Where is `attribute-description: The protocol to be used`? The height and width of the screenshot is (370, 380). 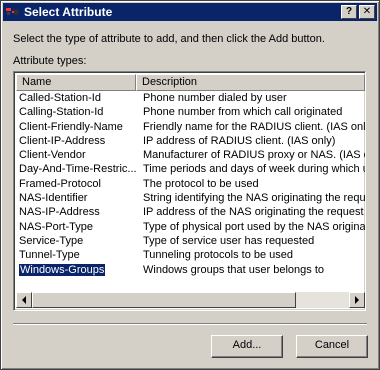 attribute-description: The protocol to be used is located at coordinates (201, 183).